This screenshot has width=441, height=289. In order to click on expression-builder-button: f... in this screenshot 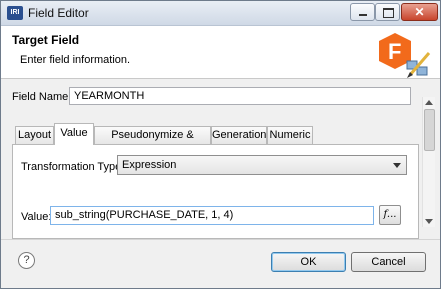, I will do `click(390, 215)`.